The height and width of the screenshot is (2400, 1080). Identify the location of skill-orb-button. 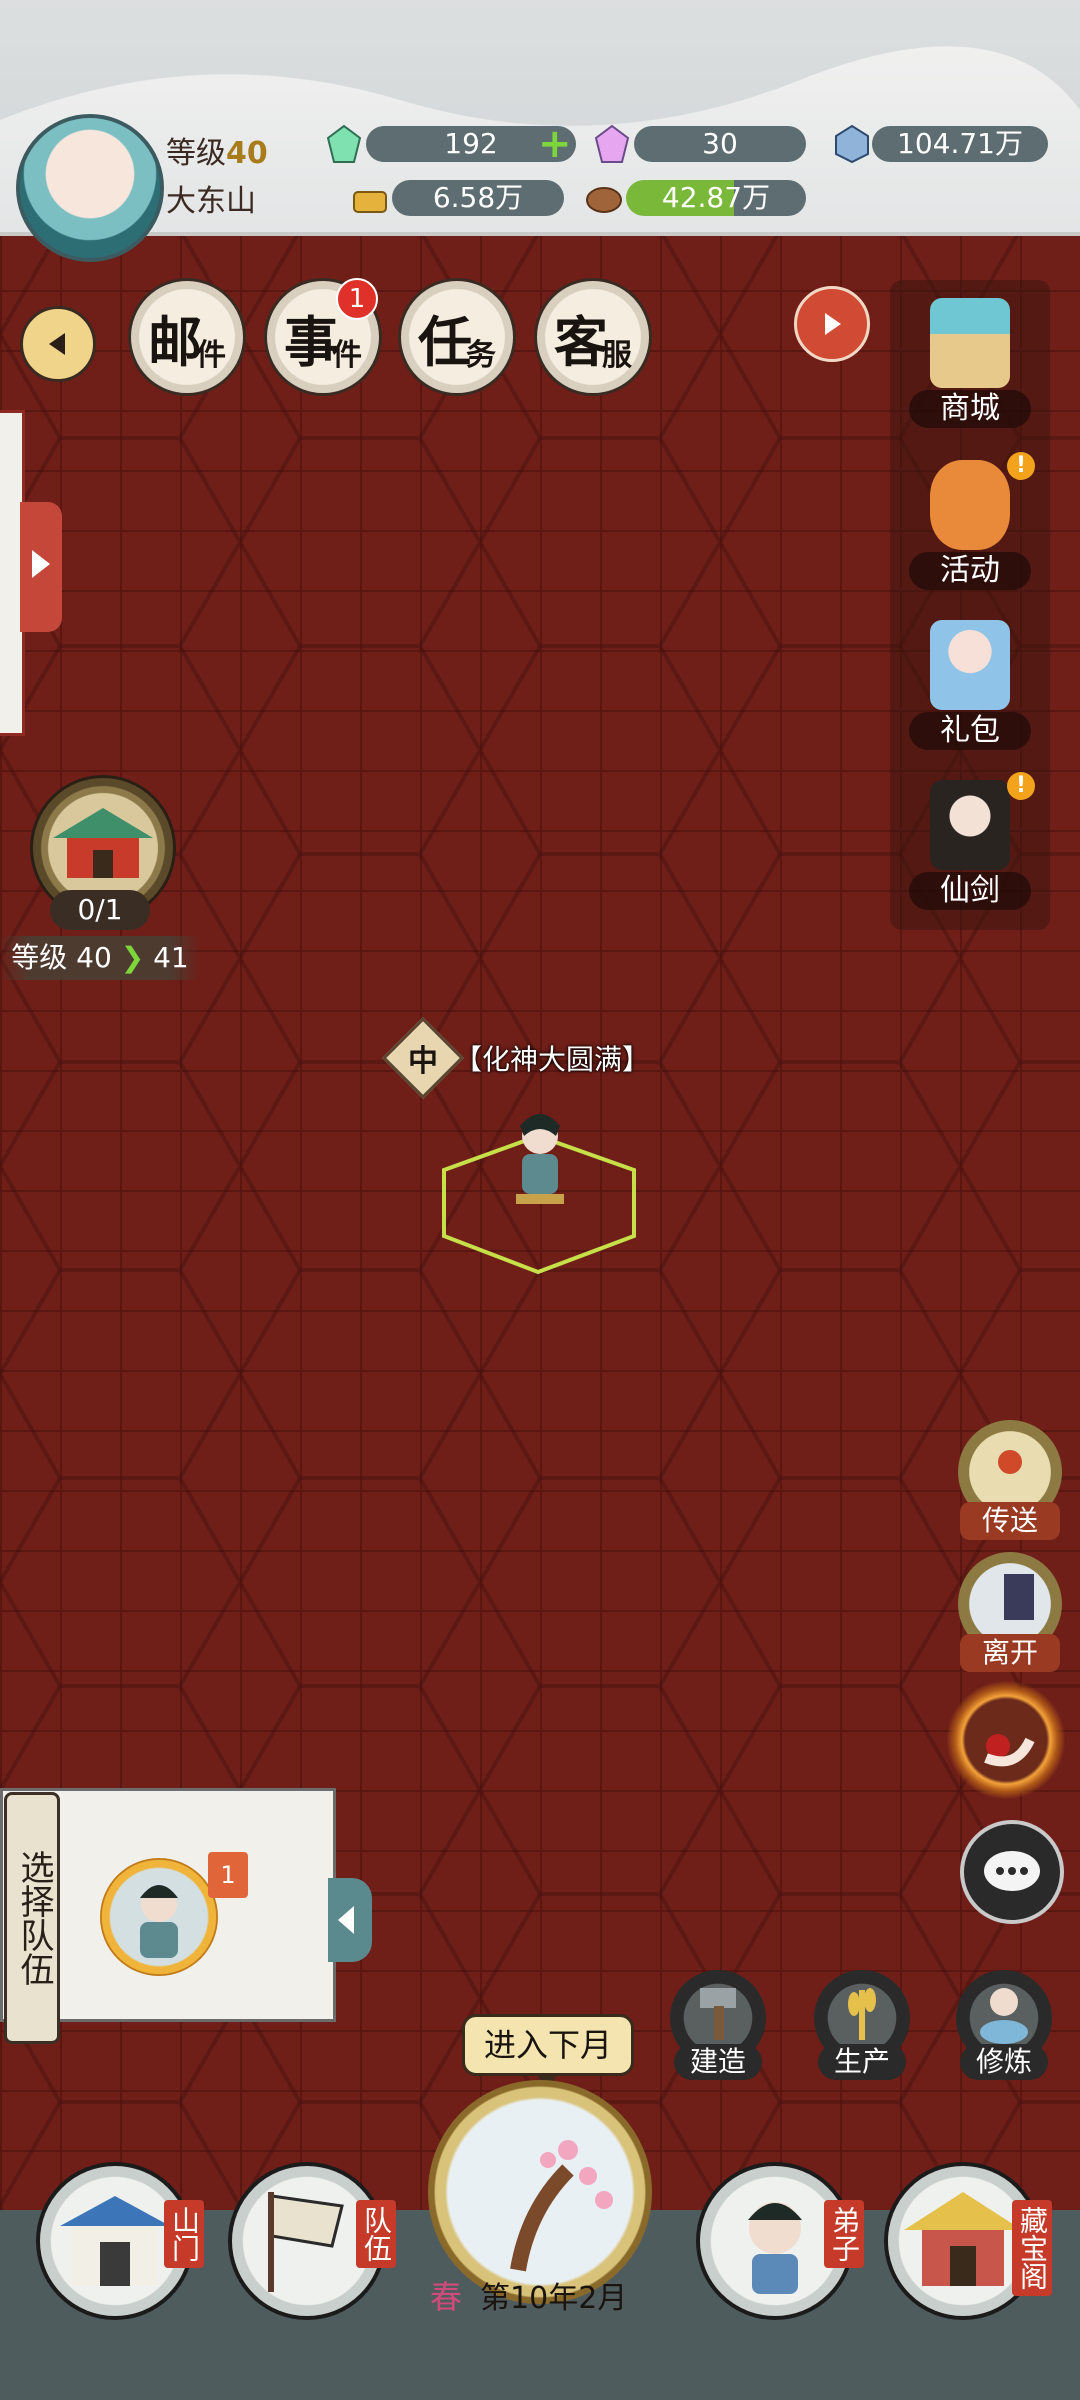
(1006, 1740).